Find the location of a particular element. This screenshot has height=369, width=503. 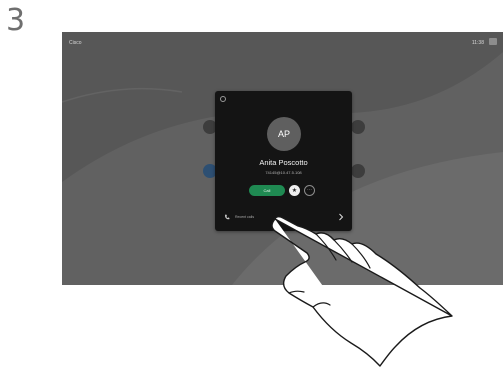

chevron-right-icon is located at coordinates (341, 217).